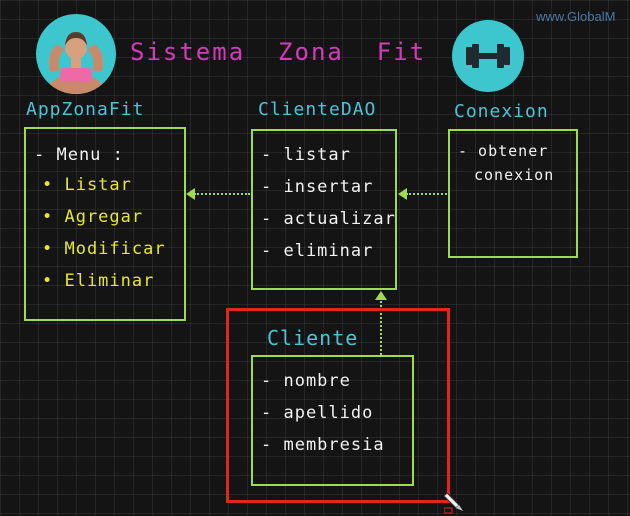 This screenshot has height=516, width=630. Describe the element at coordinates (98, 281) in the screenshot. I see `menu-item-eliminar: • Eliminar` at that location.